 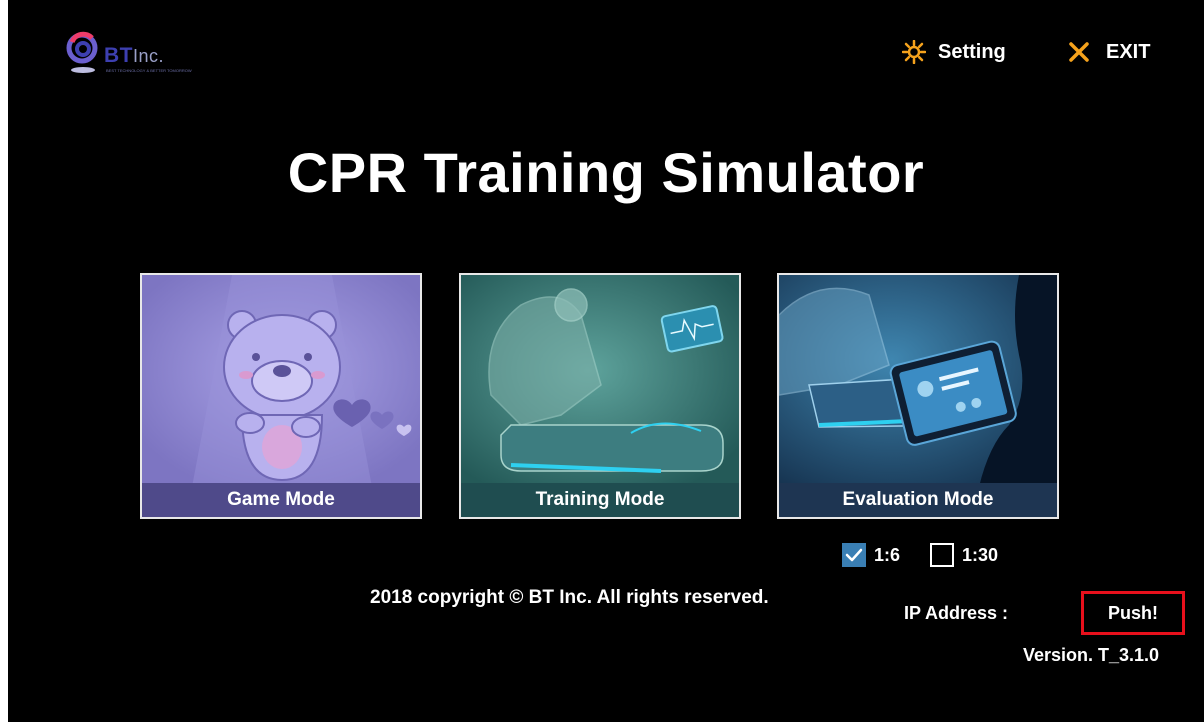 I want to click on evaluation-mode-card: Evaluation Mode, so click(x=918, y=396).